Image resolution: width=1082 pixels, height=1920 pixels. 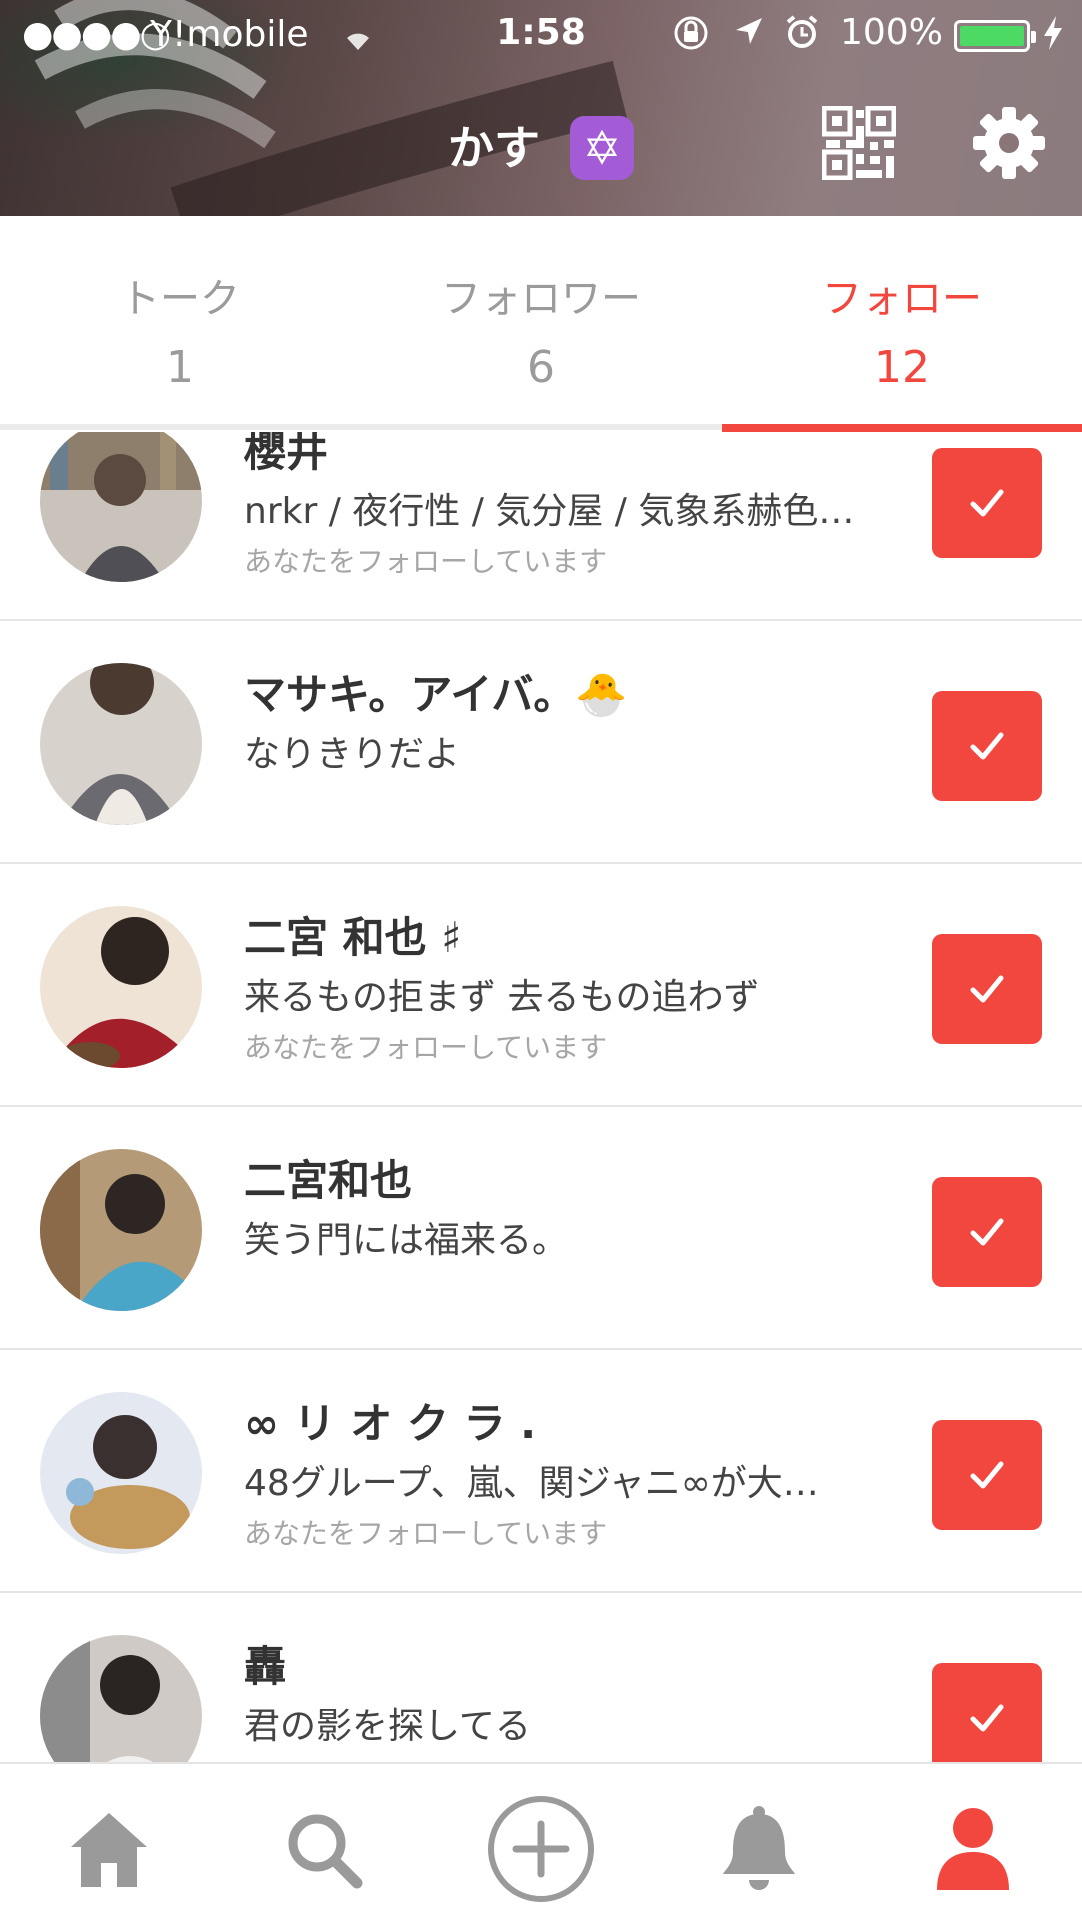 What do you see at coordinates (390, 1423) in the screenshot?
I see `user-name: ∞ リ オ ク ラ .` at bounding box center [390, 1423].